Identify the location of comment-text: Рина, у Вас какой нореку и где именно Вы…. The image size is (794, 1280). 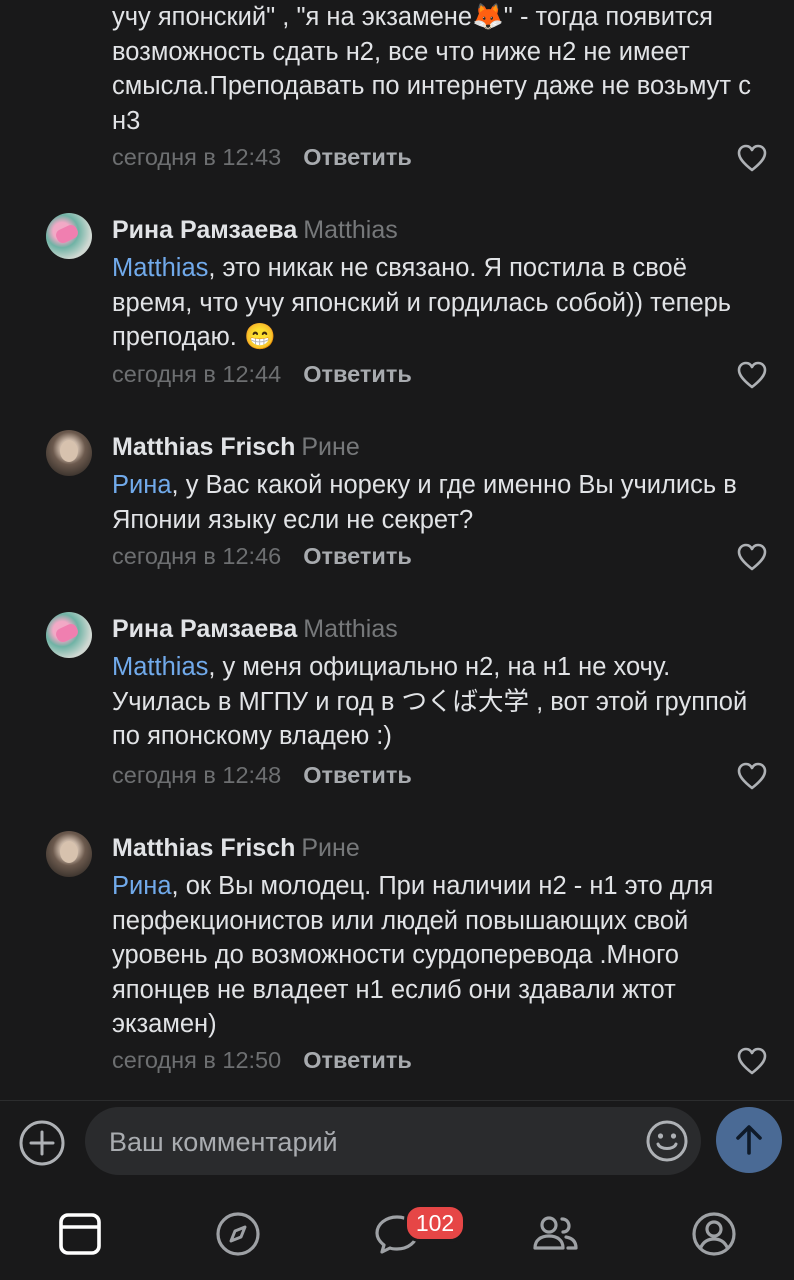
(424, 502).